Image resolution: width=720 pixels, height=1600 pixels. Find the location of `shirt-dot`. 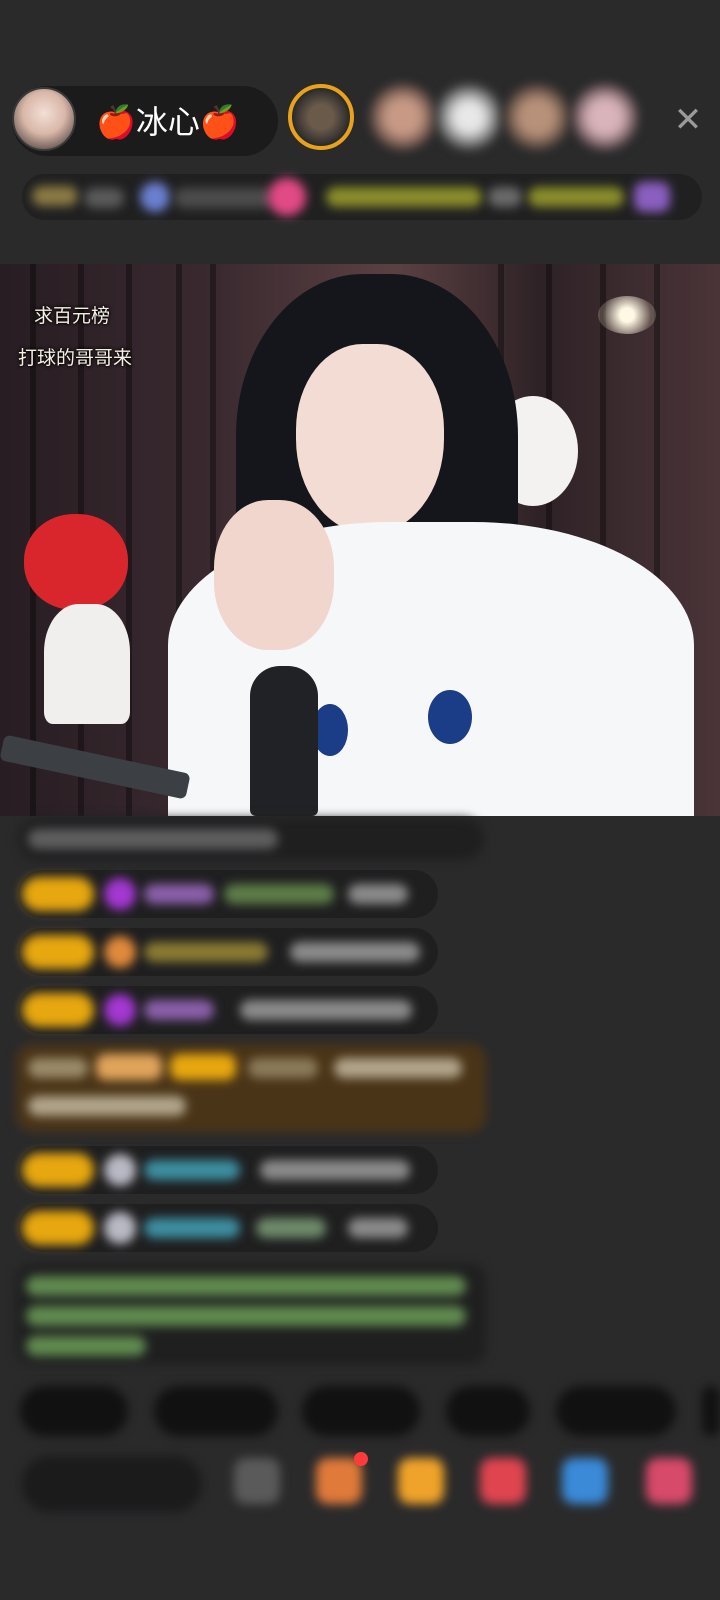

shirt-dot is located at coordinates (450, 717).